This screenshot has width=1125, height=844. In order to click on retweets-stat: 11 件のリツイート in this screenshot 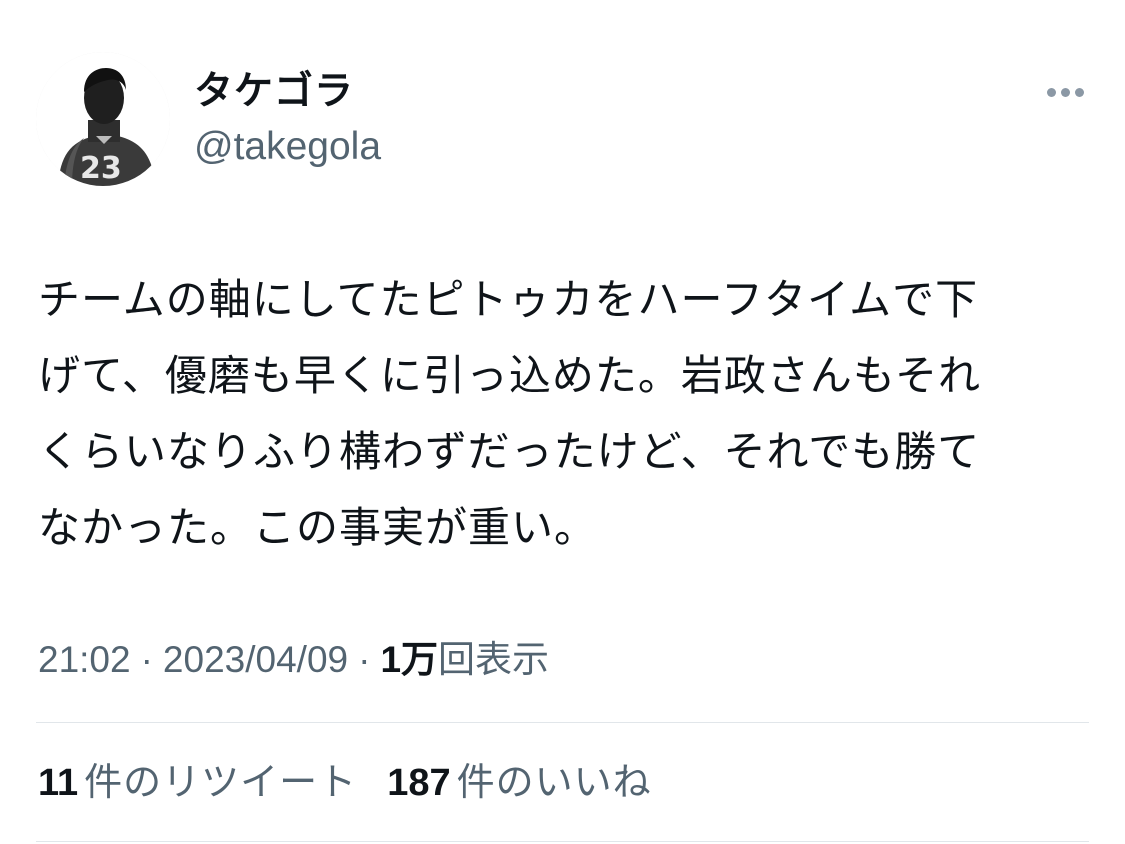, I will do `click(197, 783)`.